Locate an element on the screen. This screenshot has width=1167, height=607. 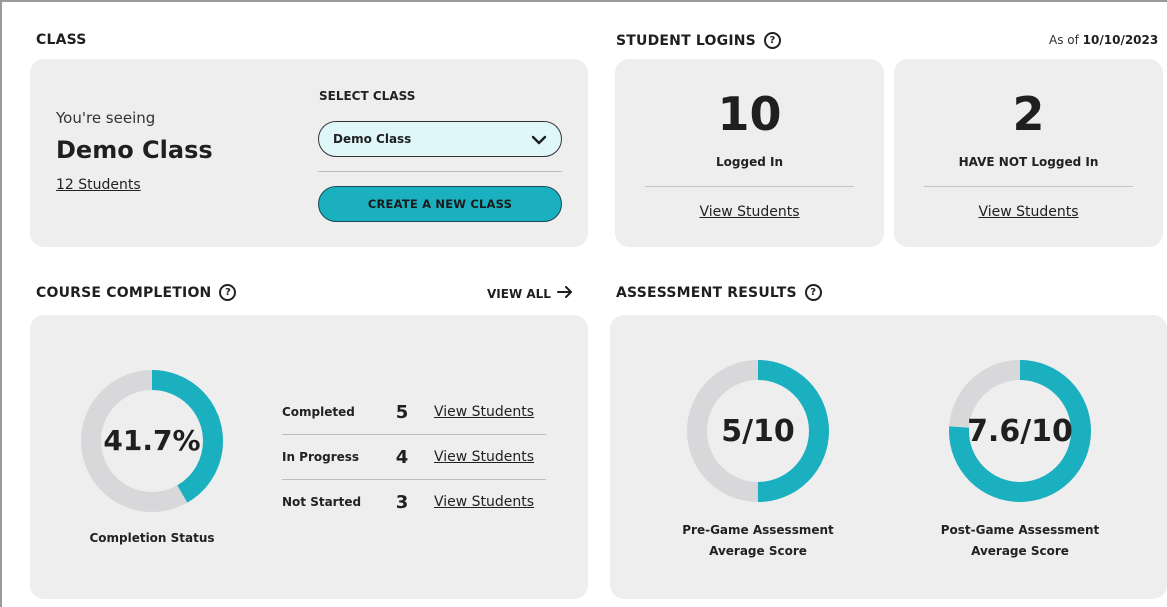
not-logged-in-label: HAVE NOT Logged In is located at coordinates (1028, 162).